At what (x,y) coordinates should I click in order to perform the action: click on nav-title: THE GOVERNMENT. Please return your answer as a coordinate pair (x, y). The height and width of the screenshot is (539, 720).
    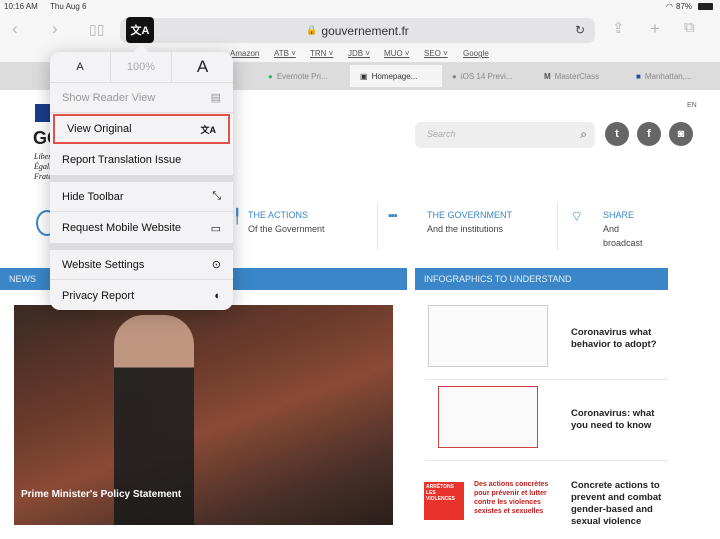
    Looking at the image, I should click on (470, 215).